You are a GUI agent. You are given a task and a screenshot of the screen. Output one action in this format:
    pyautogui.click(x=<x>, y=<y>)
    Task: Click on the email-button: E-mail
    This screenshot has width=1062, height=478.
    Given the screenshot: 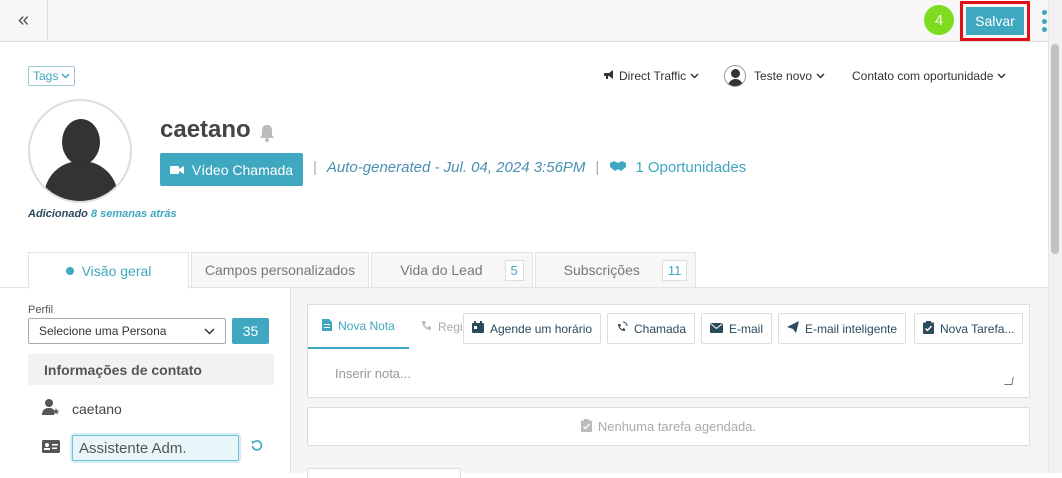 What is the action you would take?
    pyautogui.click(x=737, y=328)
    